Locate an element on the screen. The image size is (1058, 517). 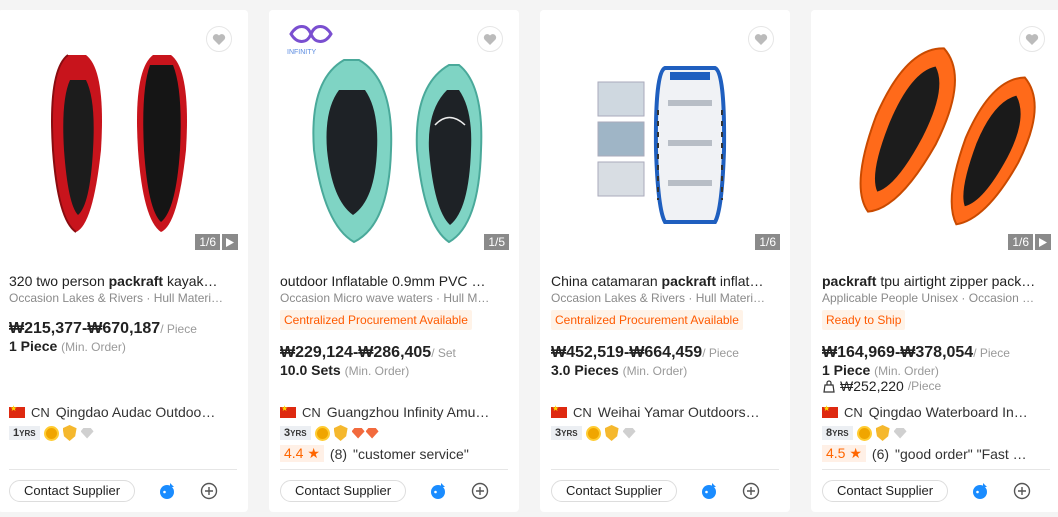
price-range: ₩229,124-₩286,405/ Set is located at coordinates (394, 353).